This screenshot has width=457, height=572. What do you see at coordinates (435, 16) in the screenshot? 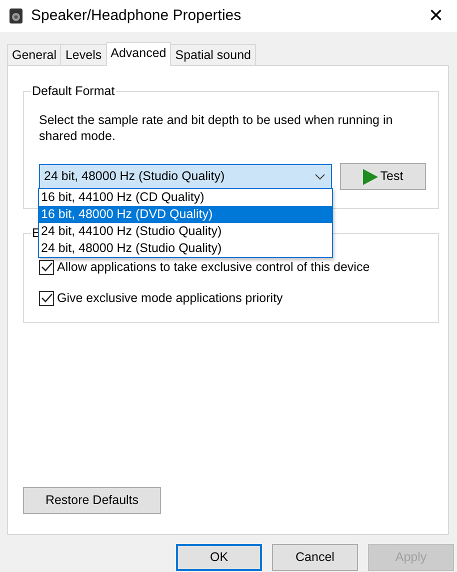
I see `close-button: ×` at bounding box center [435, 16].